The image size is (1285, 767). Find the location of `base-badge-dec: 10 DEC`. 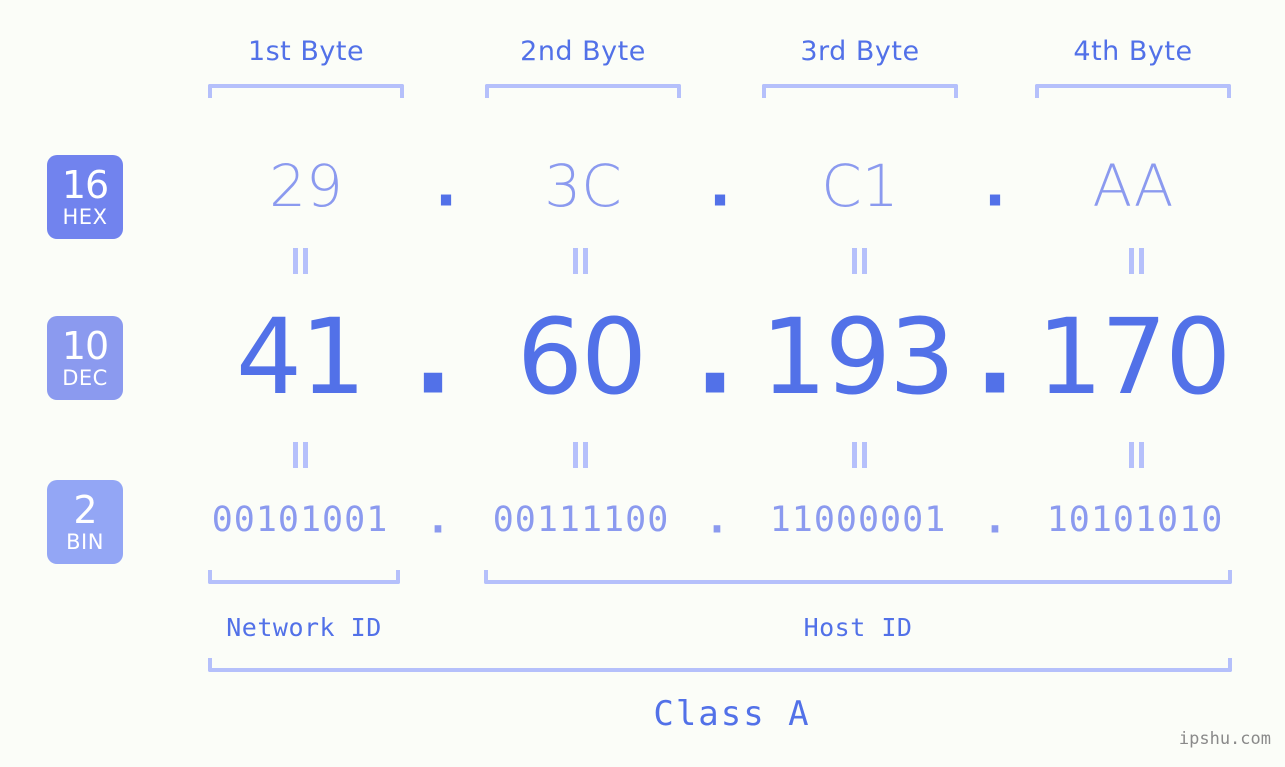

base-badge-dec: 10 DEC is located at coordinates (85, 358).